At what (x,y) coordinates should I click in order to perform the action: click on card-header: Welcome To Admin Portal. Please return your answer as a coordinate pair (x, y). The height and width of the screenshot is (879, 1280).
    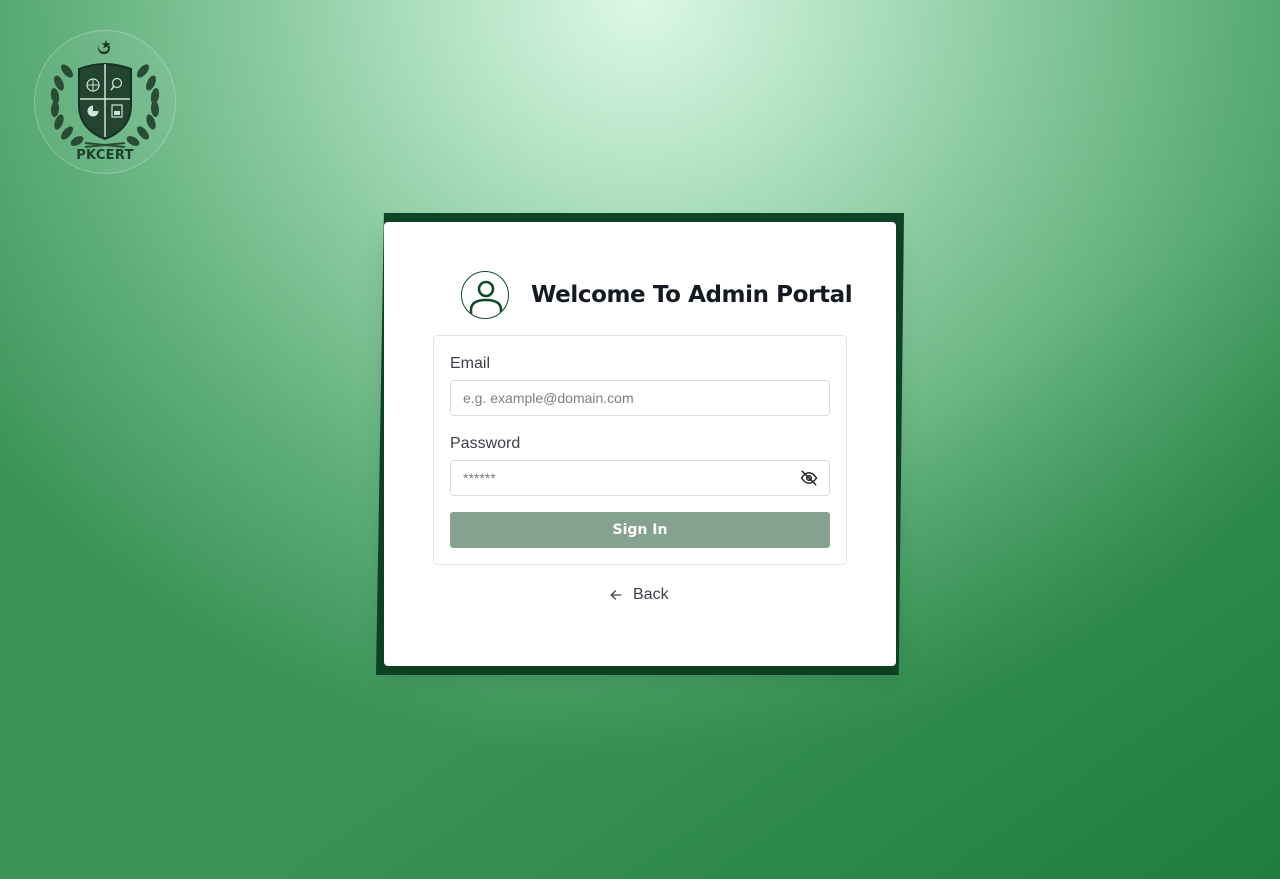
    Looking at the image, I should click on (657, 295).